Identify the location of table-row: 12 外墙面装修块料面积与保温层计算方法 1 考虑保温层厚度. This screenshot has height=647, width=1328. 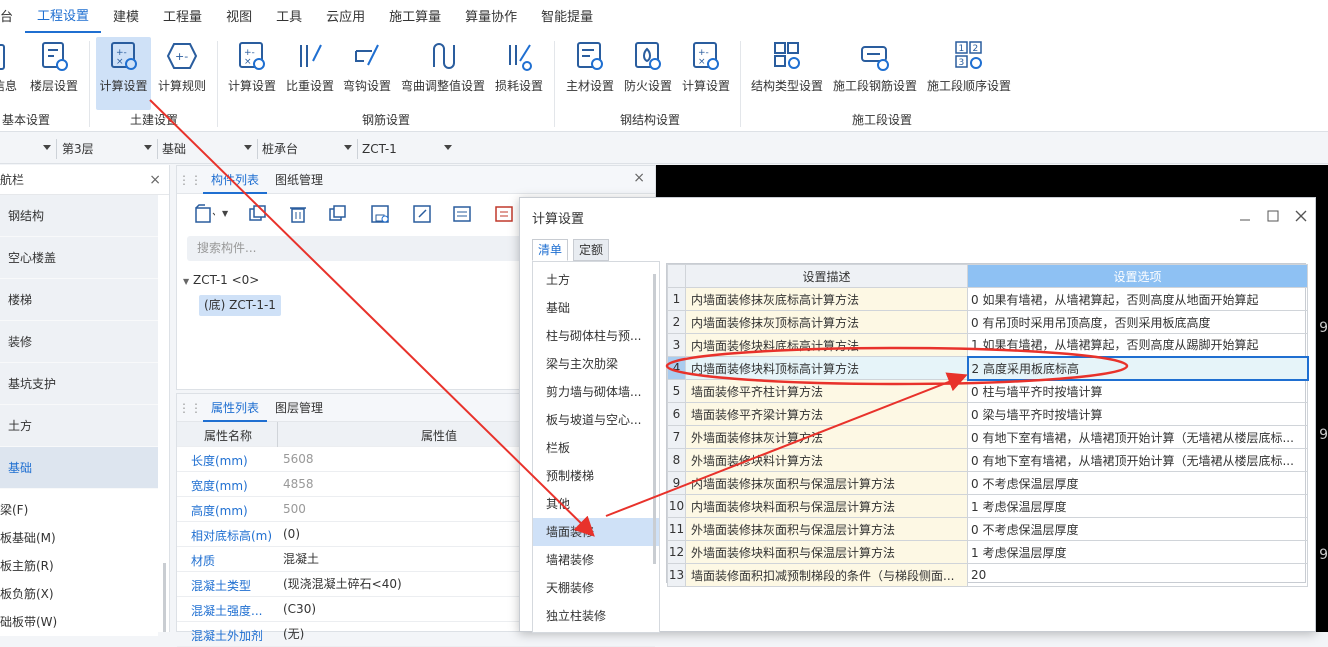
(987, 552).